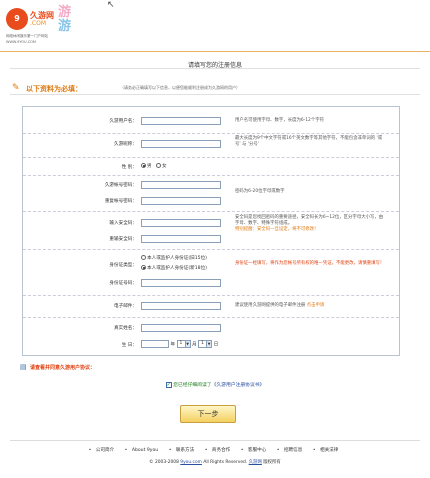  What do you see at coordinates (120, 185) in the screenshot?
I see `password-label: 久游帐号密码：` at bounding box center [120, 185].